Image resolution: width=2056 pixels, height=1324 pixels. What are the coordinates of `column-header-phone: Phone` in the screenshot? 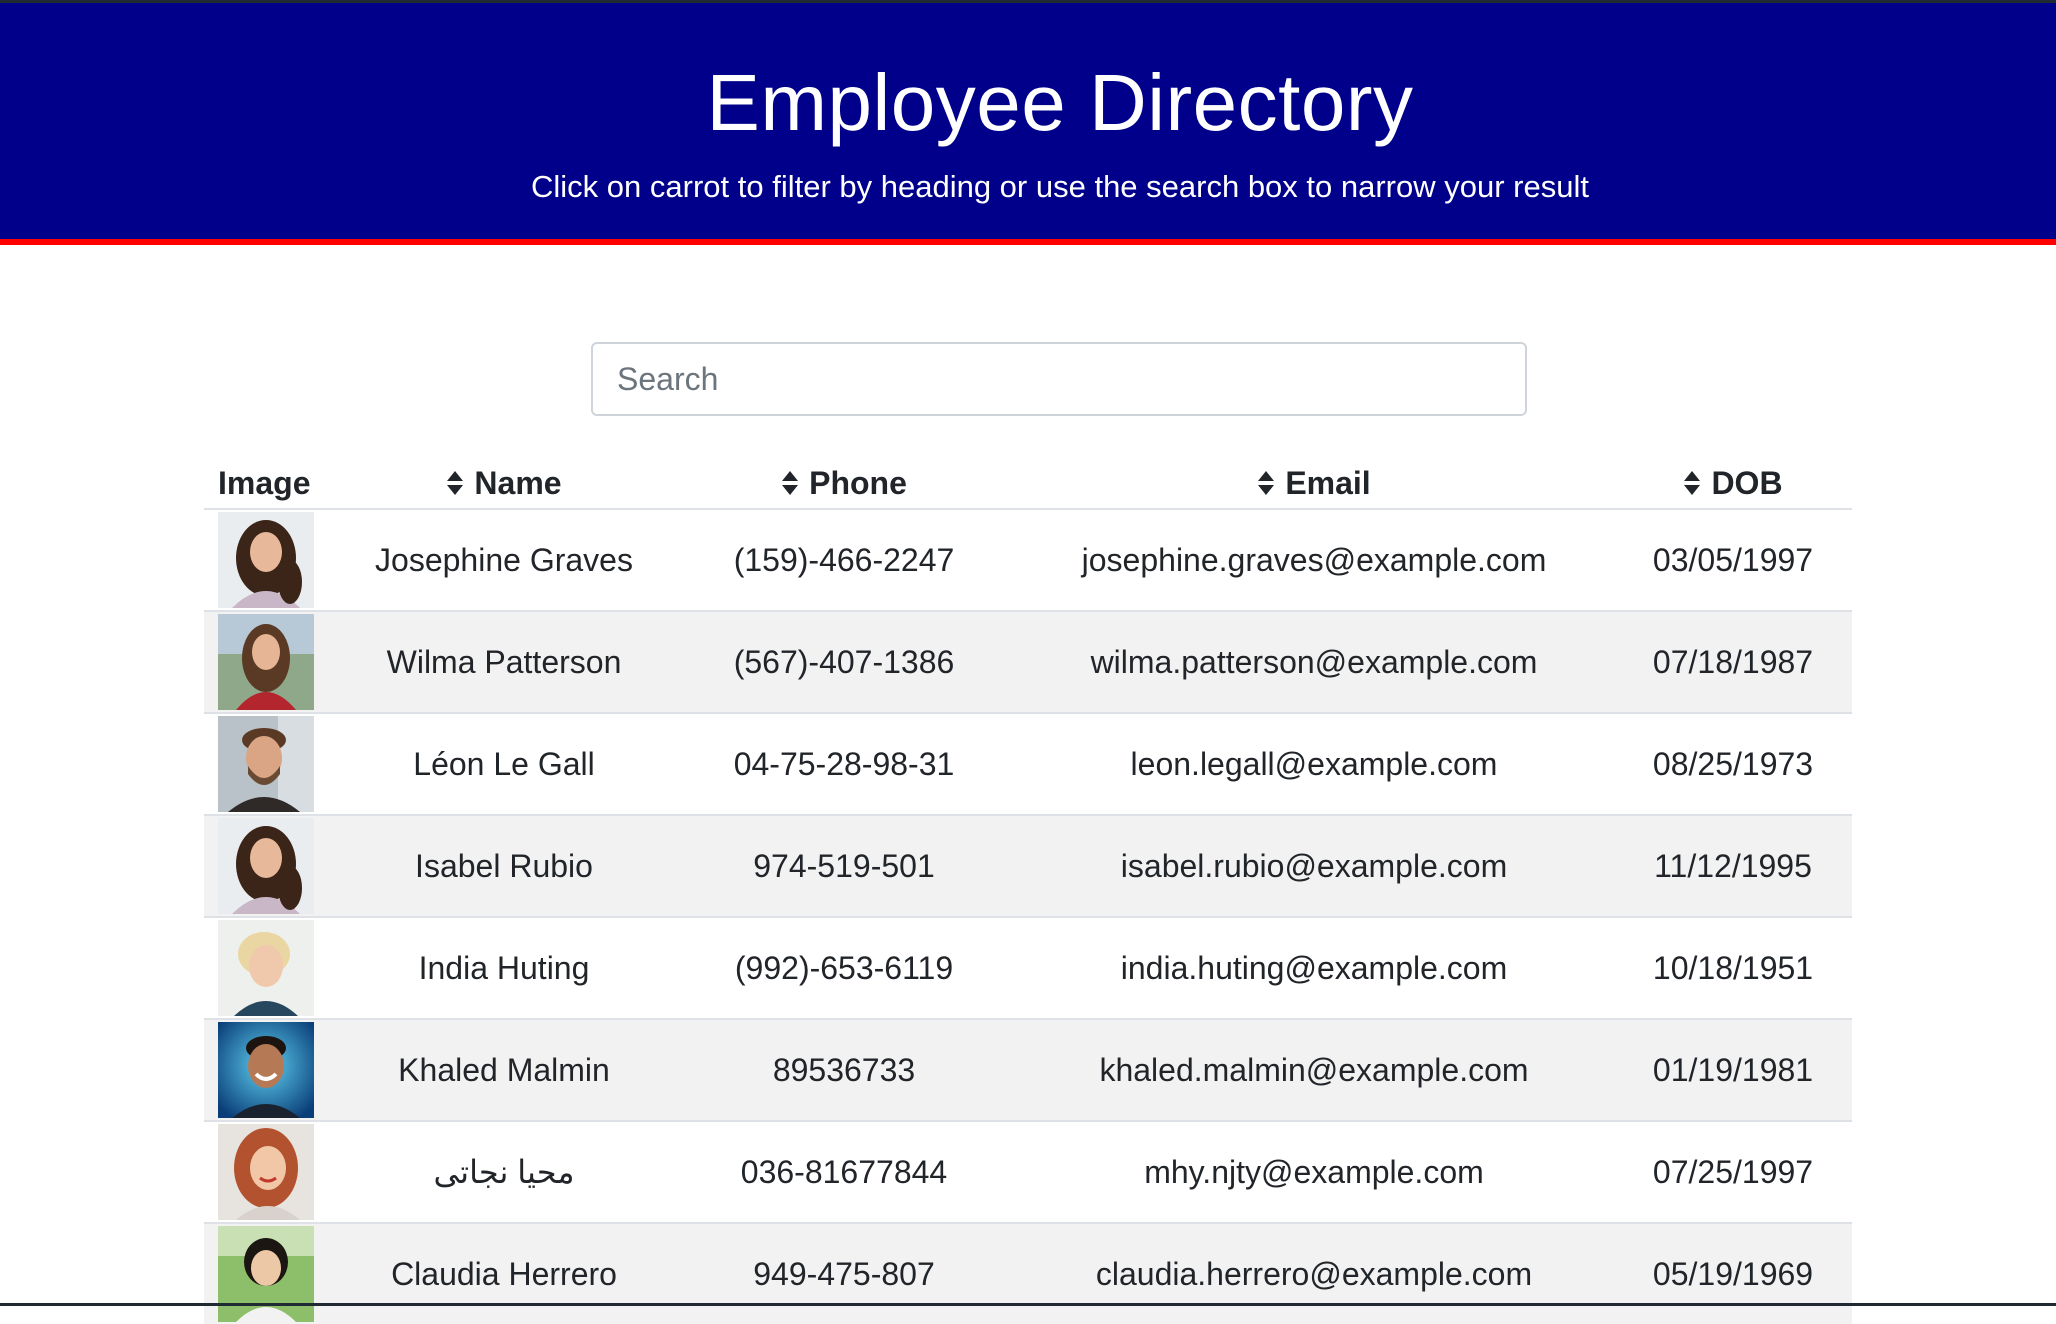 It's located at (844, 478).